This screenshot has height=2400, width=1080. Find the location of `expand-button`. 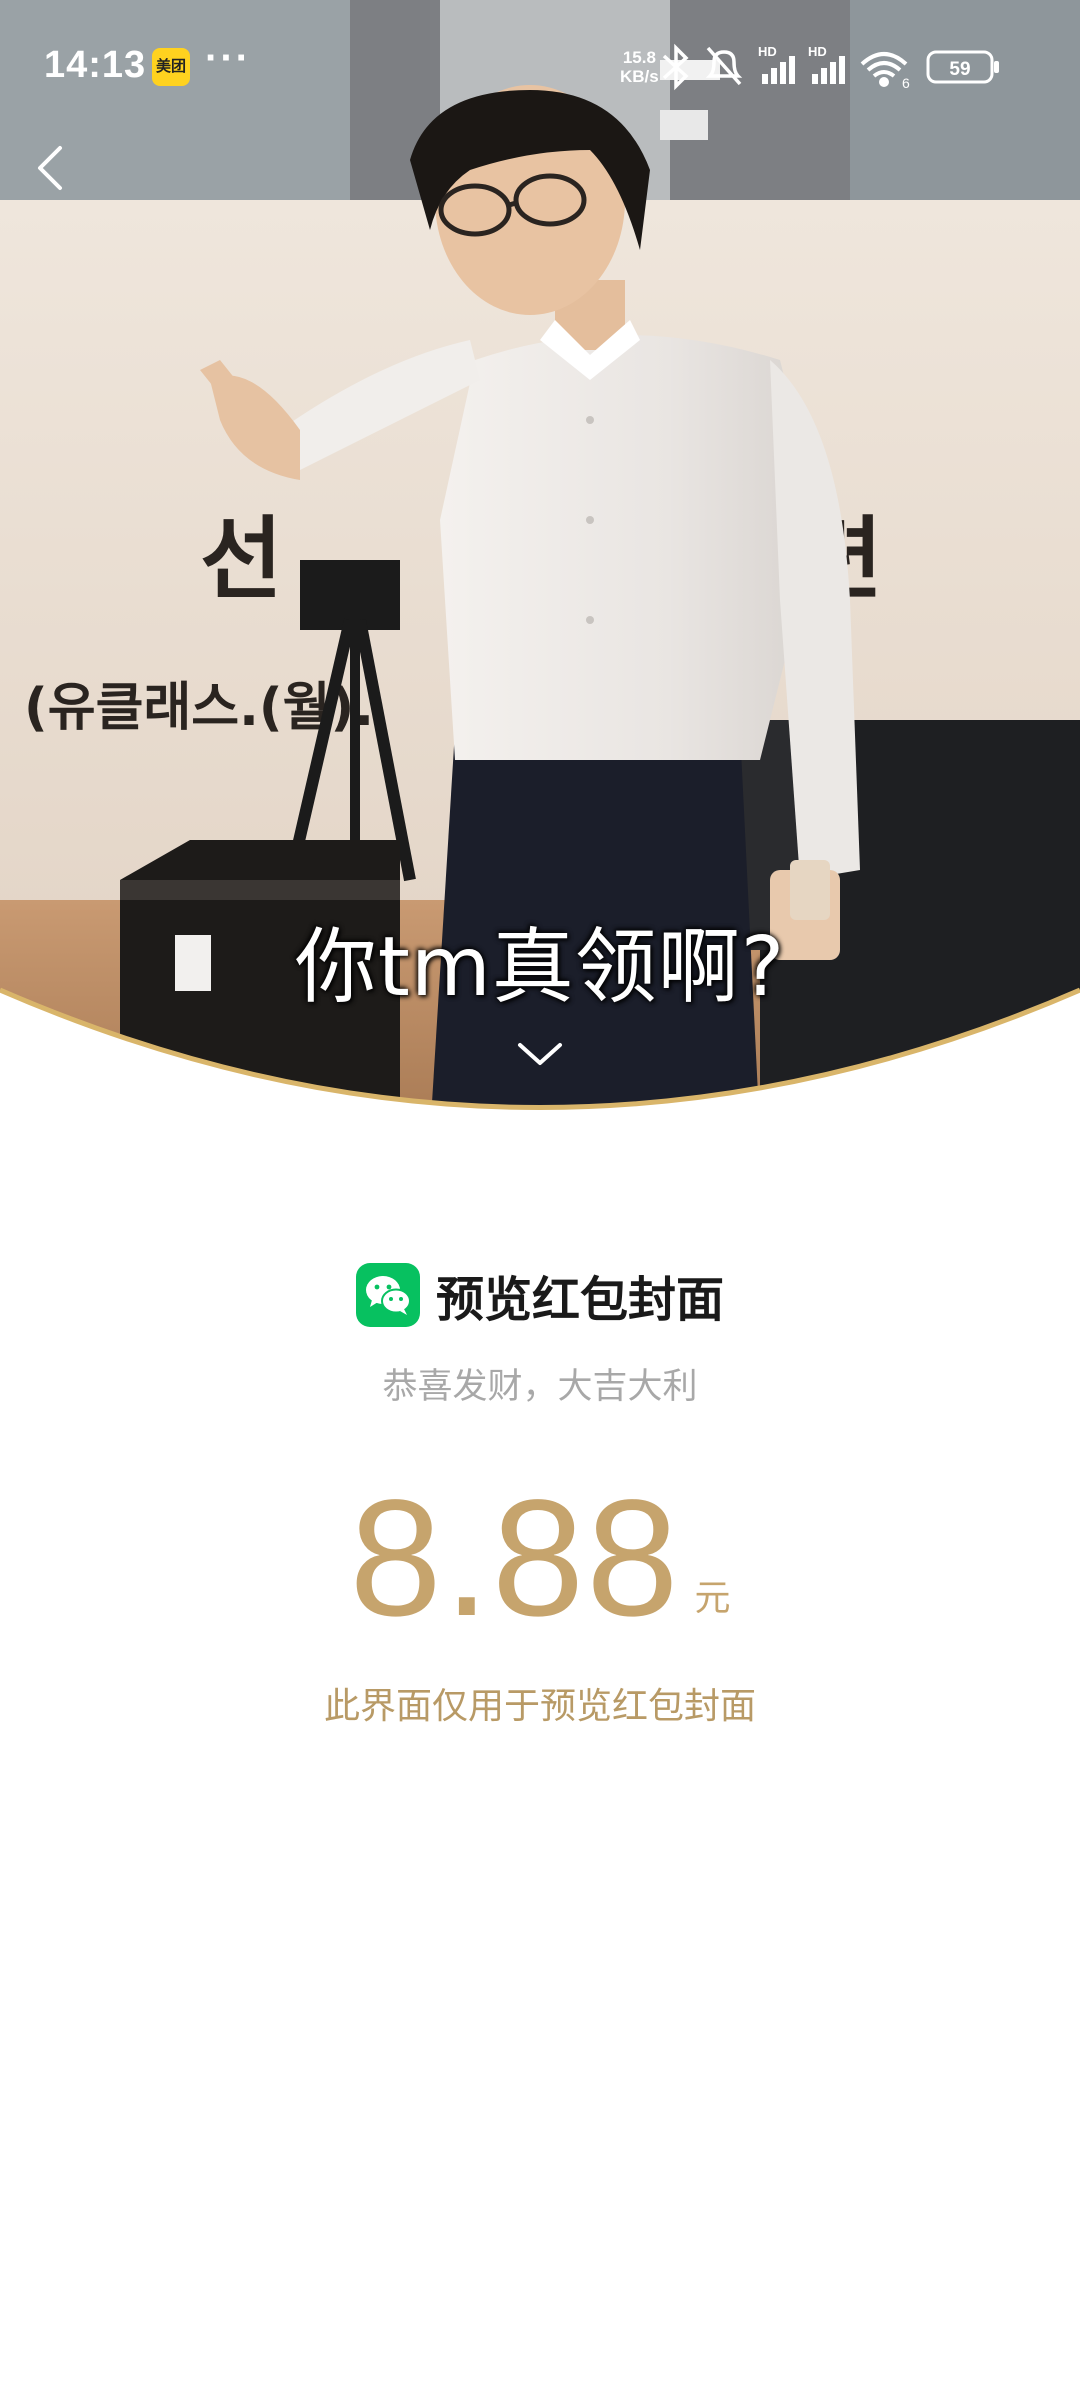

expand-button is located at coordinates (540, 1055).